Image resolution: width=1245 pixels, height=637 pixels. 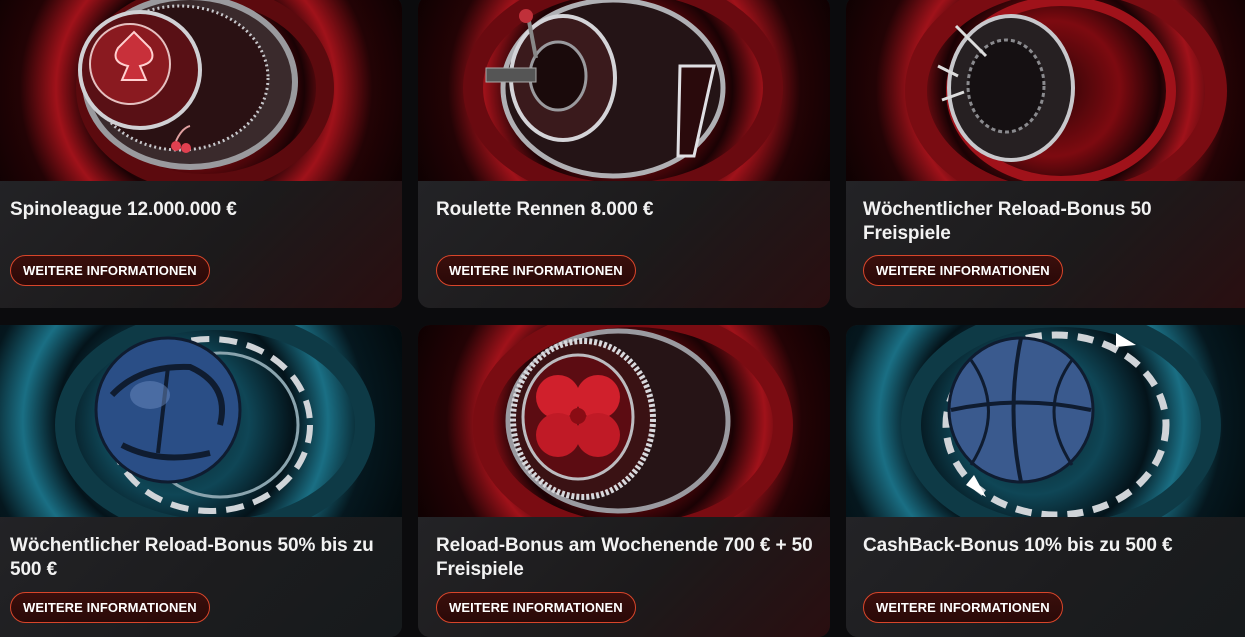 I want to click on clover-reel-icon, so click(x=633, y=421).